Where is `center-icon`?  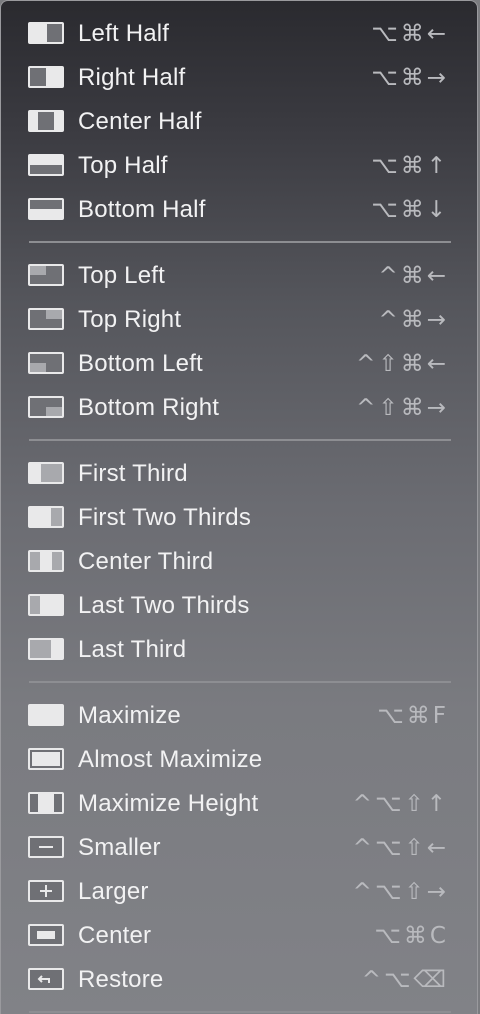 center-icon is located at coordinates (46, 935).